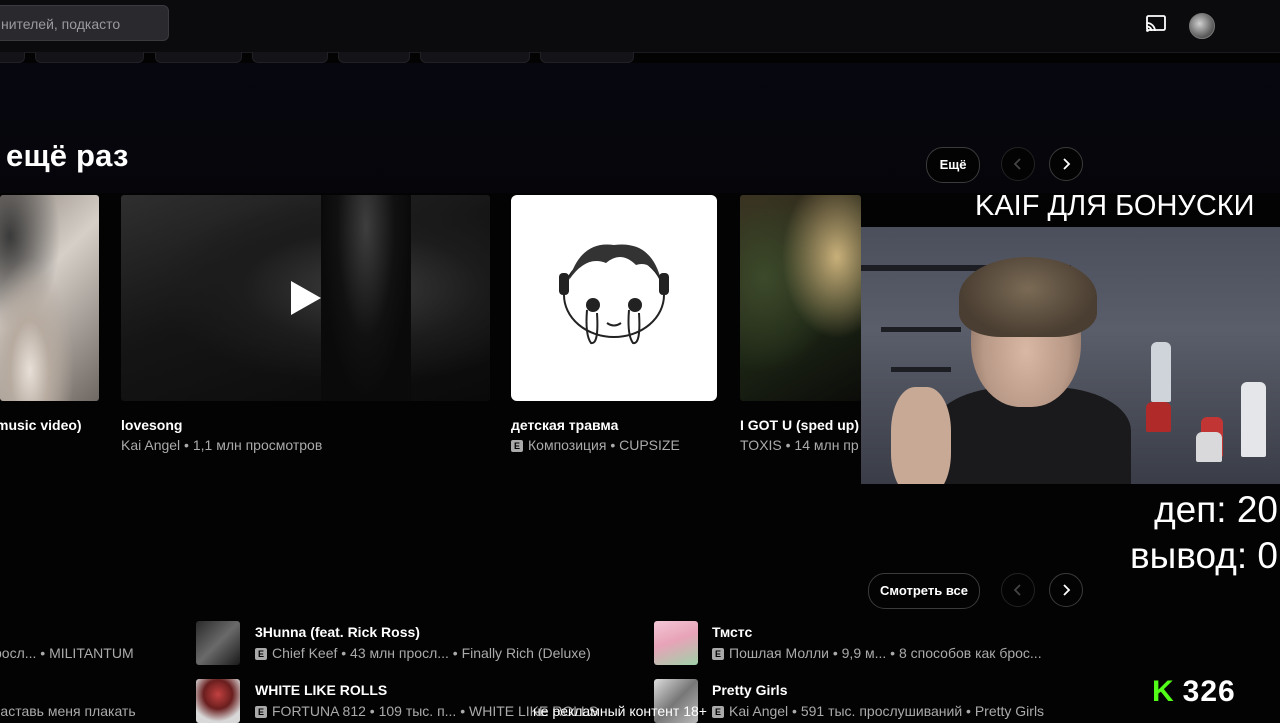  I want to click on card-title: music video), so click(41, 425).